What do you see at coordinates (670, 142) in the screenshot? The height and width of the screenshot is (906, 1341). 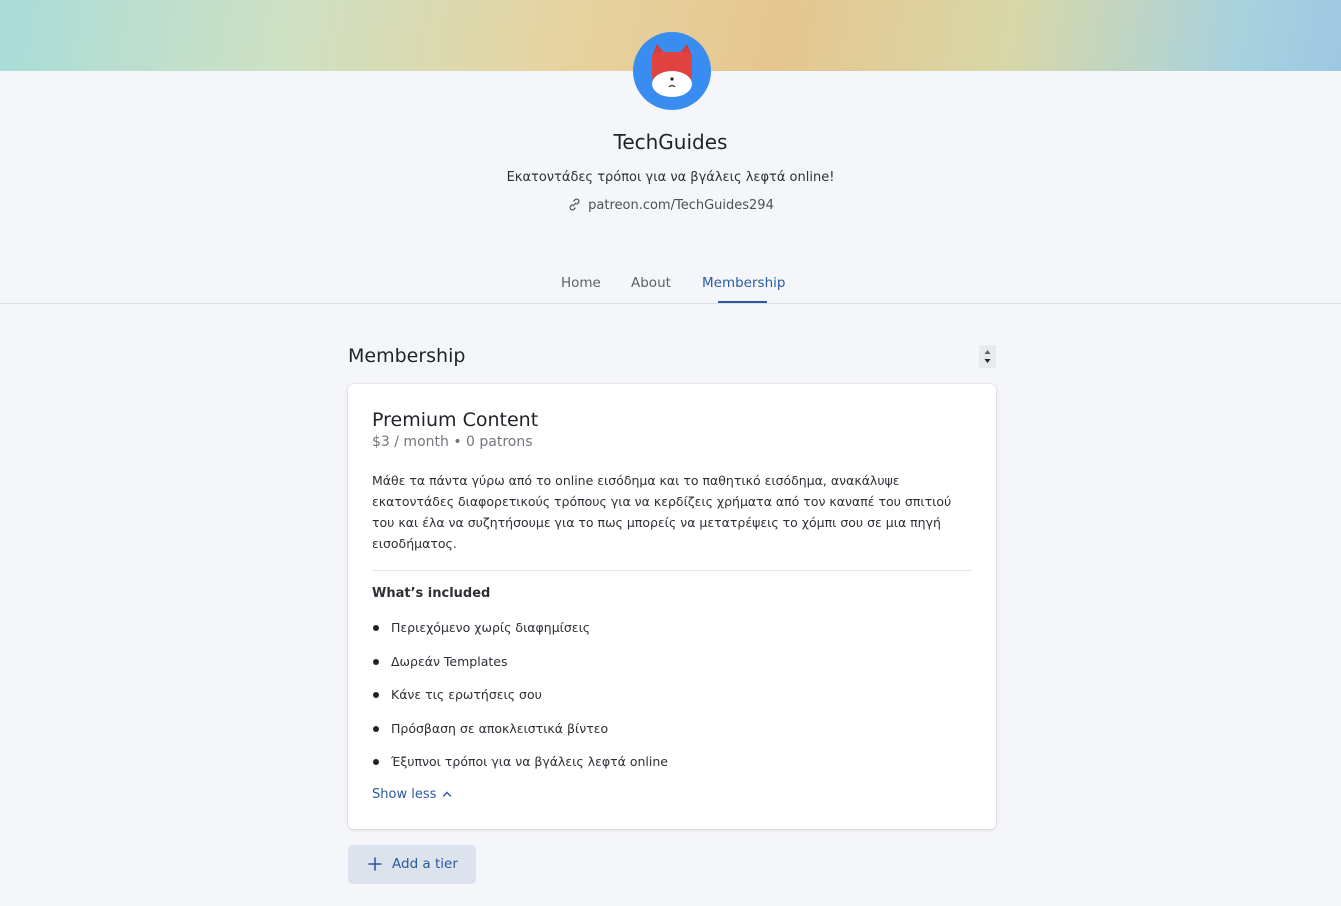 I see `creator-name: TechGuides` at bounding box center [670, 142].